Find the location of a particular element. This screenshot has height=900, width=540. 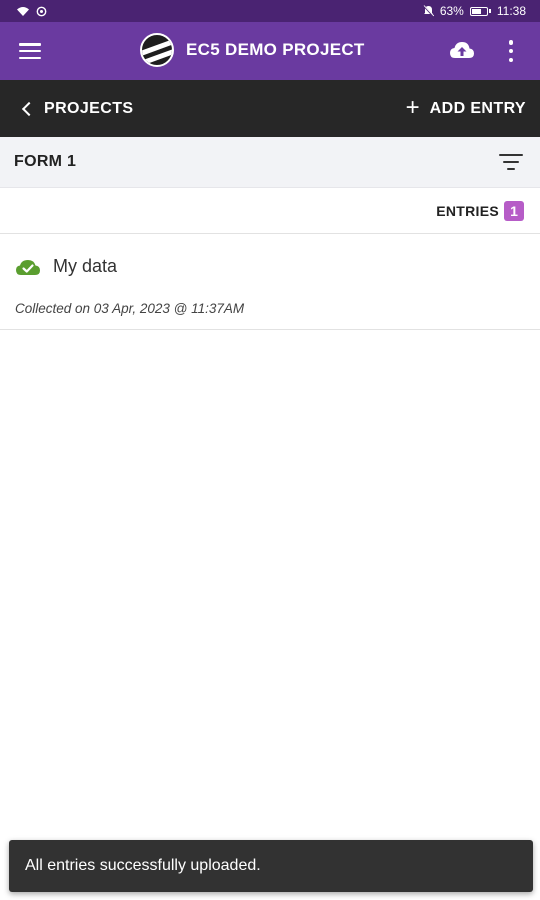

add-entry-button: + ADD ENTRY is located at coordinates (465, 107).